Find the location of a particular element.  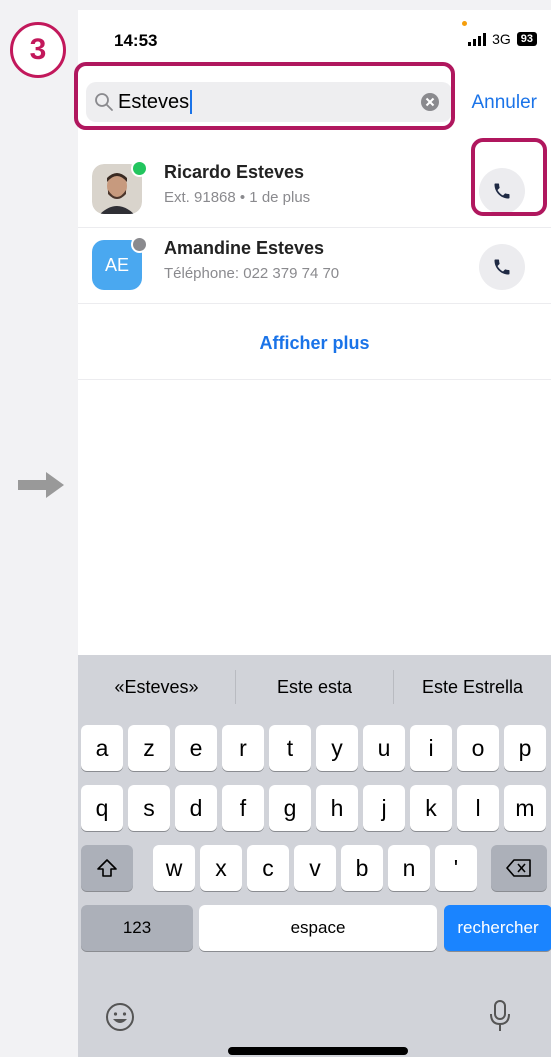

contact-row: Ricardo Esteves Ext. 91868 • 1 de plus is located at coordinates (314, 190).